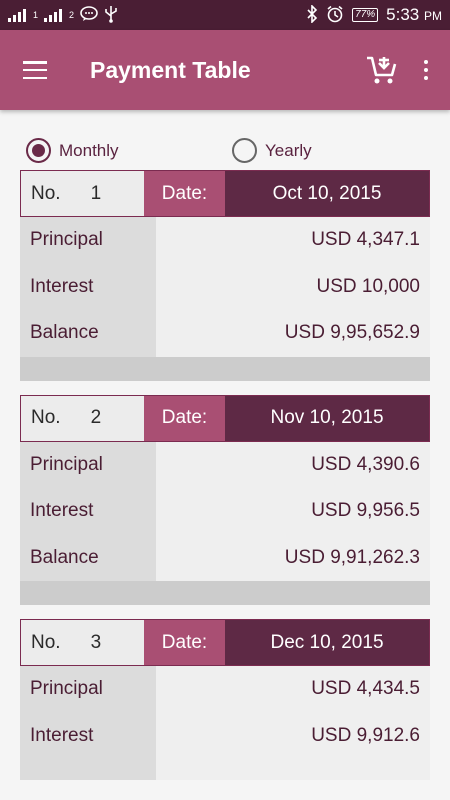 The image size is (450, 800). I want to click on balance-value: USD 9,95,652.9, so click(352, 333).